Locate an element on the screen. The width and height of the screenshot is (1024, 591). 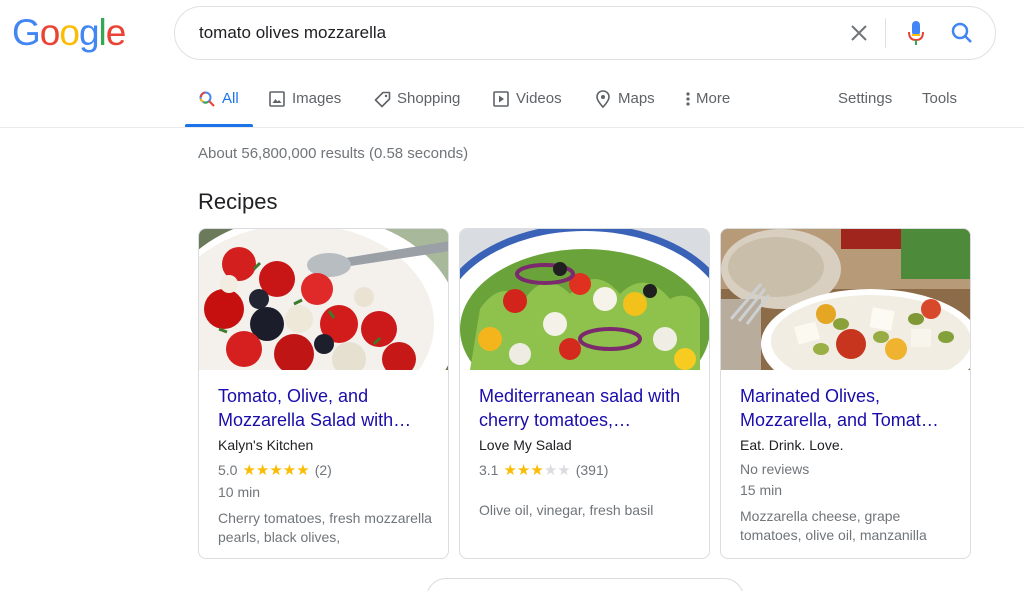
logo-letter: g is located at coordinates (89, 32).